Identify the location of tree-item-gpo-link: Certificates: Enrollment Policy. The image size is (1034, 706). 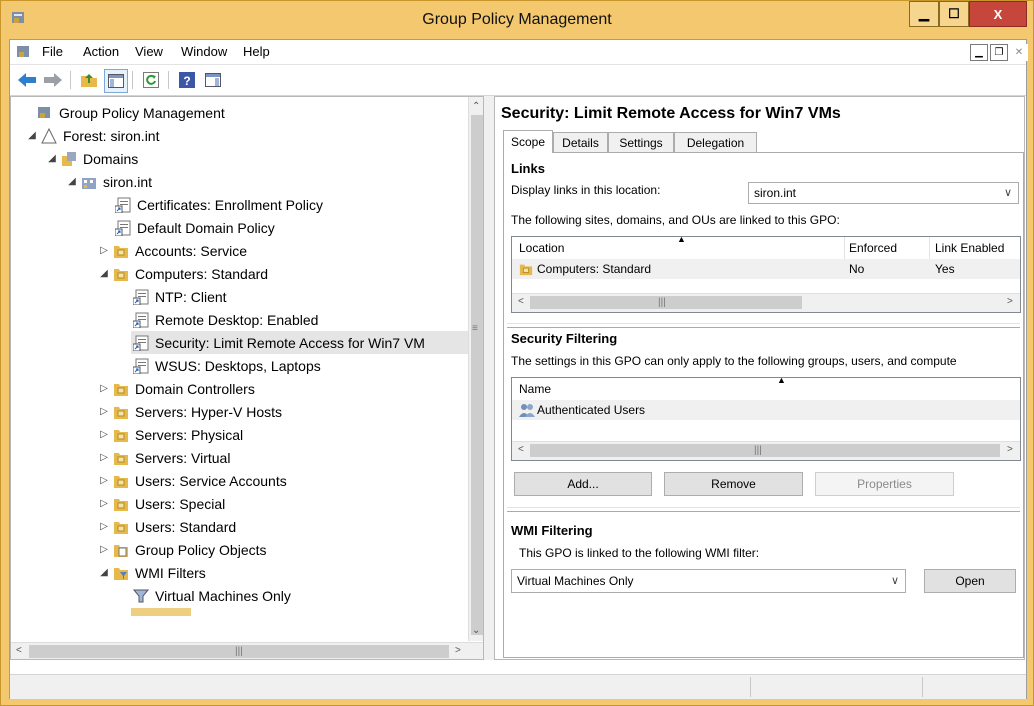
(219, 204).